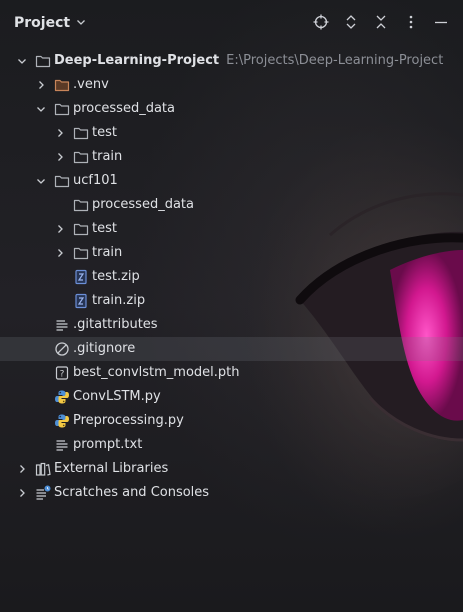 Image resolution: width=463 pixels, height=612 pixels. I want to click on tree-item-text: .gitattributes, so click(115, 324).